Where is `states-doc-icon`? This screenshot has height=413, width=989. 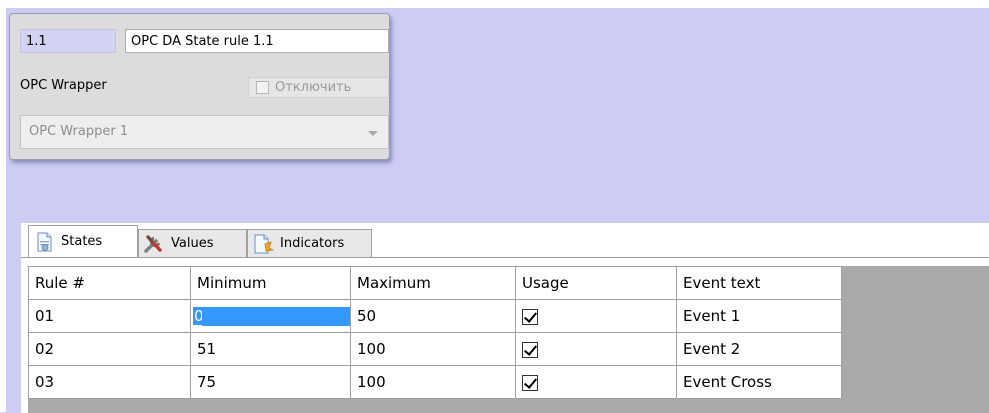 states-doc-icon is located at coordinates (44, 241).